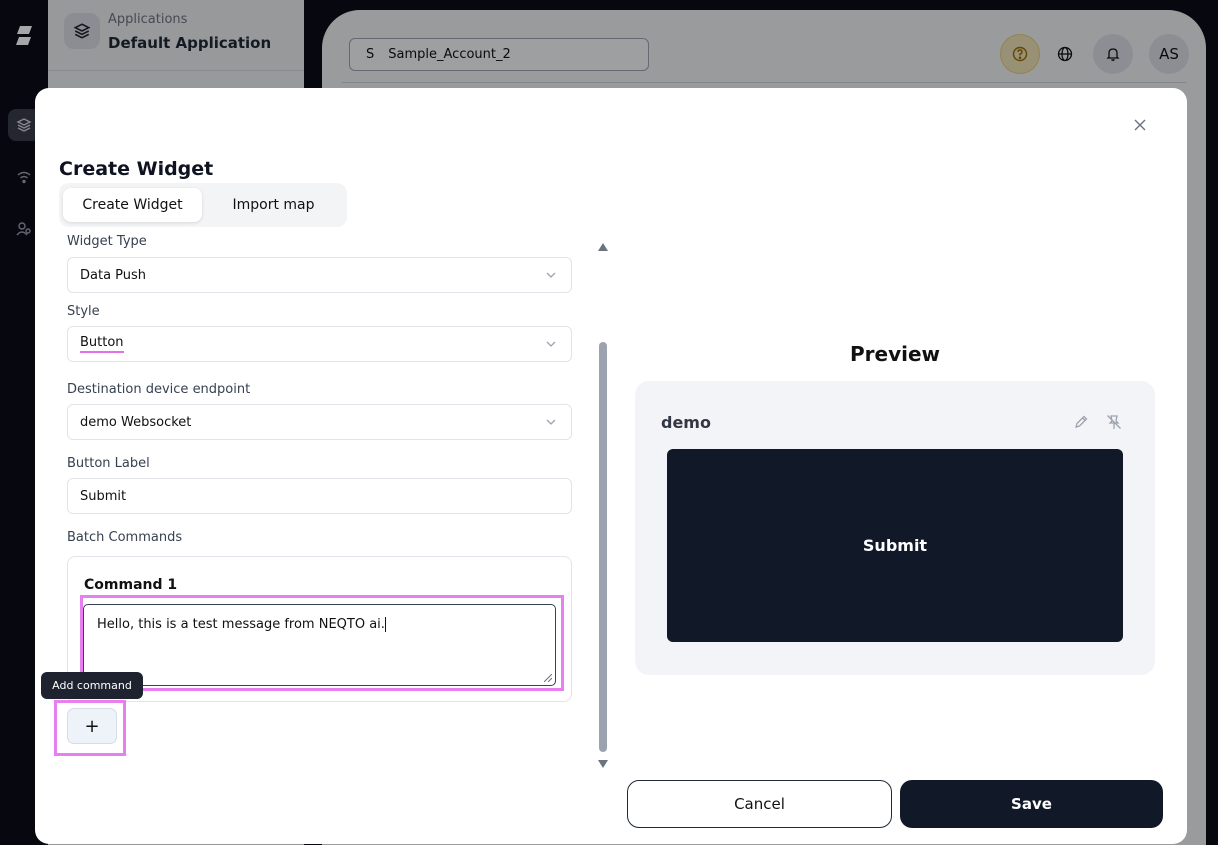  What do you see at coordinates (548, 678) in the screenshot?
I see `resize-grip-icon` at bounding box center [548, 678].